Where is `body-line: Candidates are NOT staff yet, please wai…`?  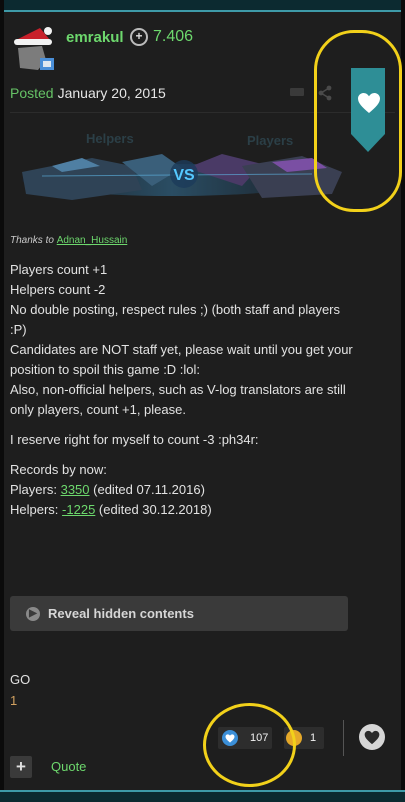 body-line: Candidates are NOT staff yet, please wai… is located at coordinates (181, 359).